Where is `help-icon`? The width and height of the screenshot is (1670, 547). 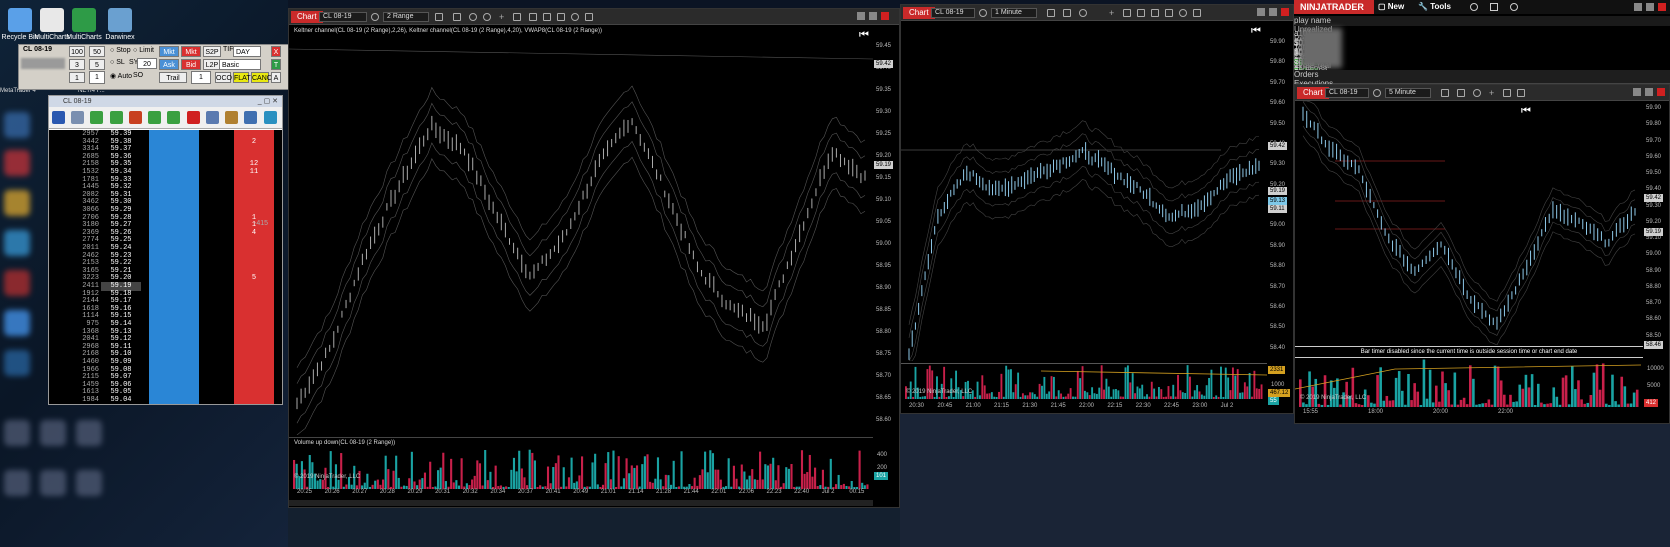 help-icon is located at coordinates (1514, 7).